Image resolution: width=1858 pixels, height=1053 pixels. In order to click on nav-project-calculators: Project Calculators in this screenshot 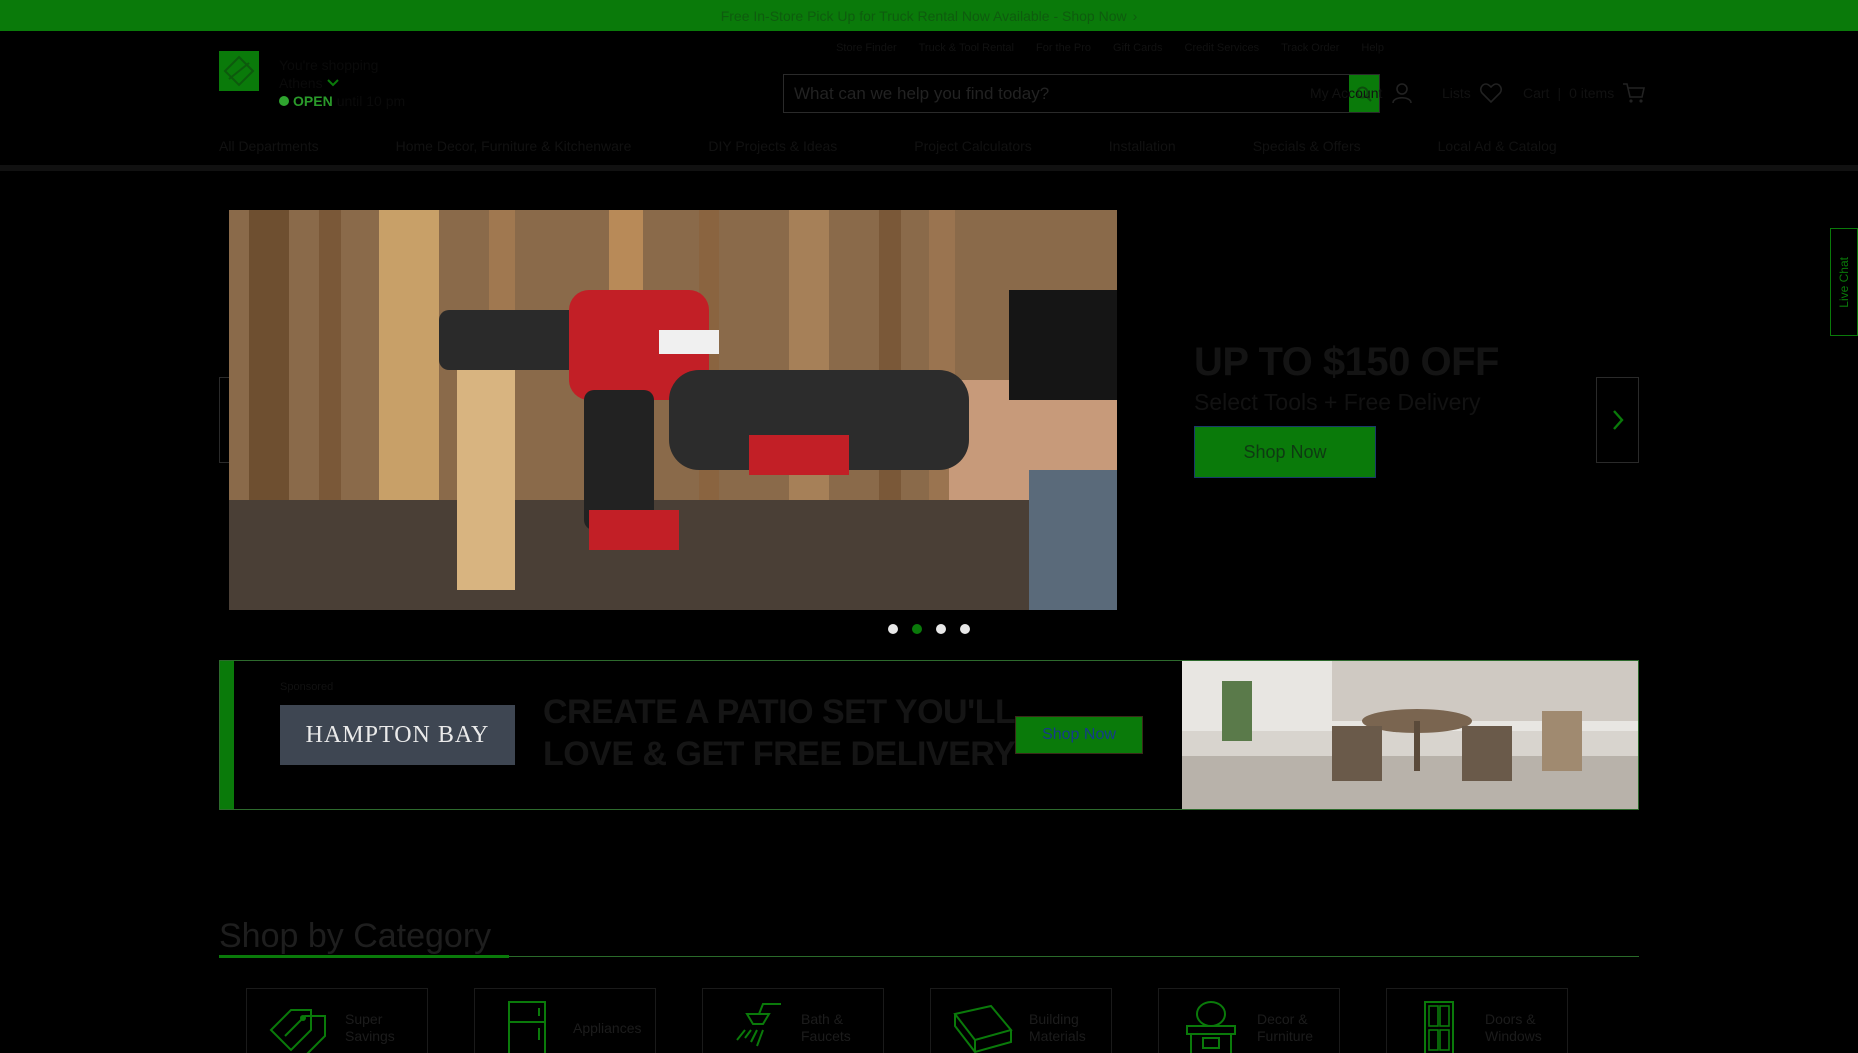, I will do `click(973, 146)`.